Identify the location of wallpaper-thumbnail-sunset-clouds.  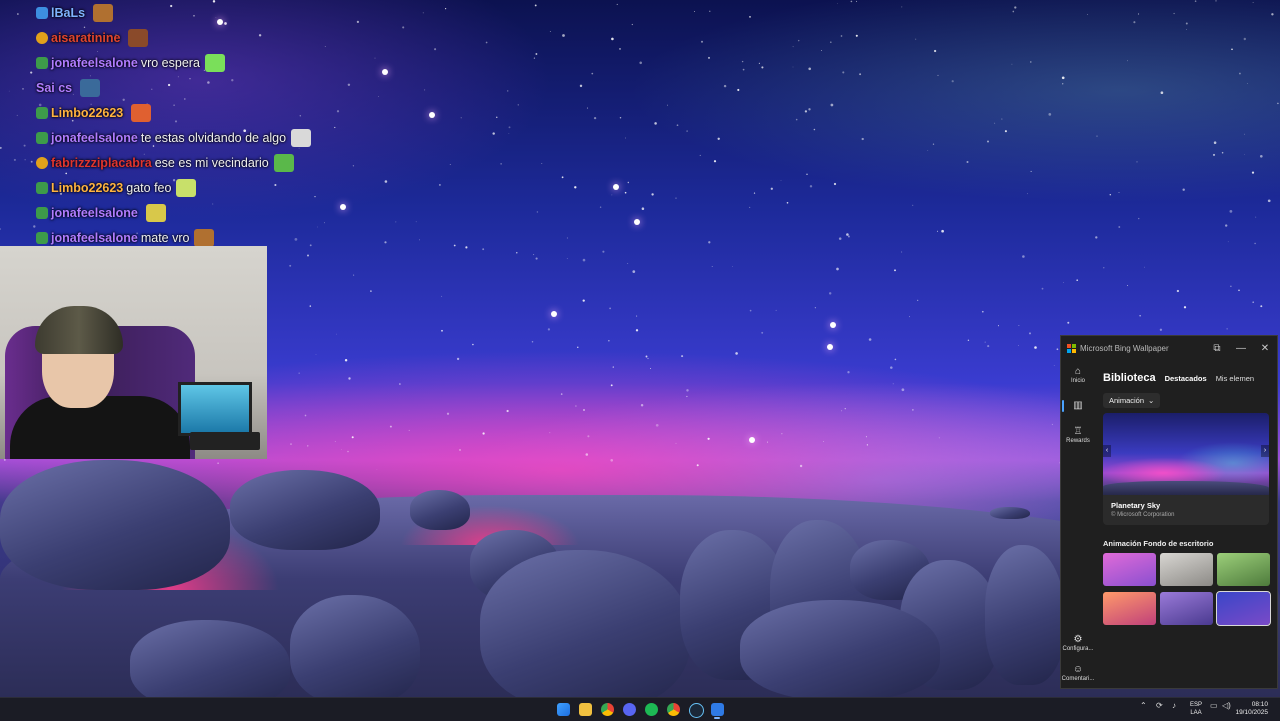
(1129, 608).